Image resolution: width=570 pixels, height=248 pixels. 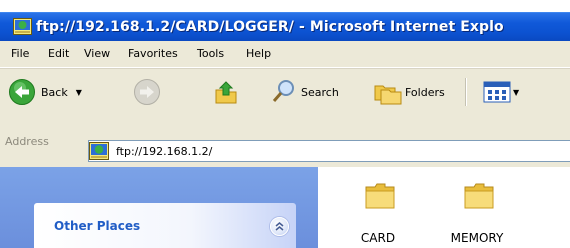 I want to click on folder-label: CARD, so click(x=378, y=238).